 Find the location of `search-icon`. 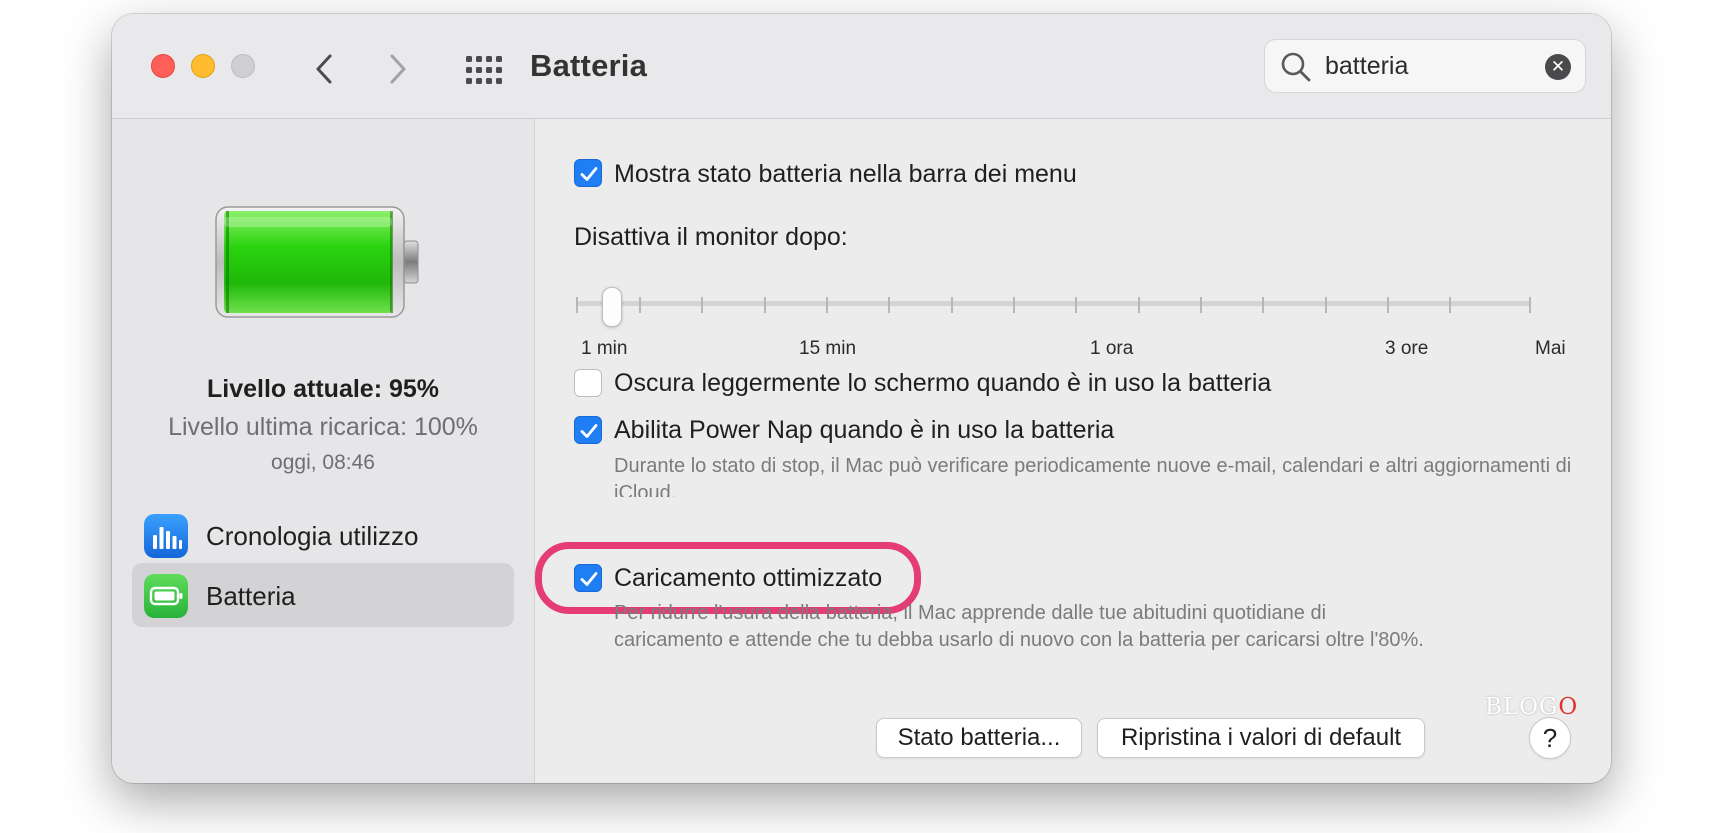

search-icon is located at coordinates (1296, 67).